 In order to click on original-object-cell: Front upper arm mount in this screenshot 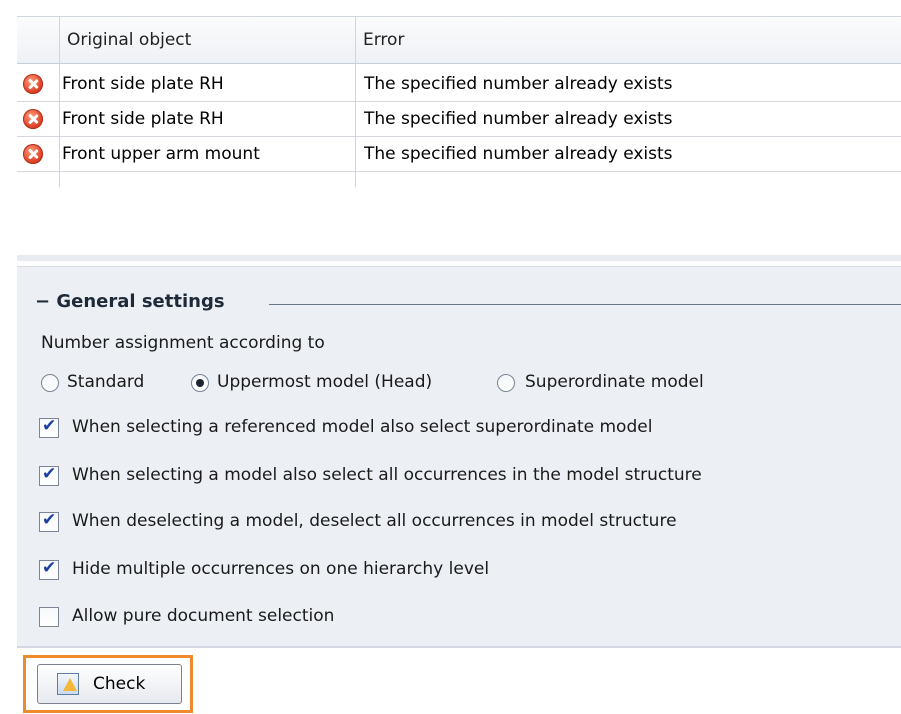, I will do `click(161, 154)`.